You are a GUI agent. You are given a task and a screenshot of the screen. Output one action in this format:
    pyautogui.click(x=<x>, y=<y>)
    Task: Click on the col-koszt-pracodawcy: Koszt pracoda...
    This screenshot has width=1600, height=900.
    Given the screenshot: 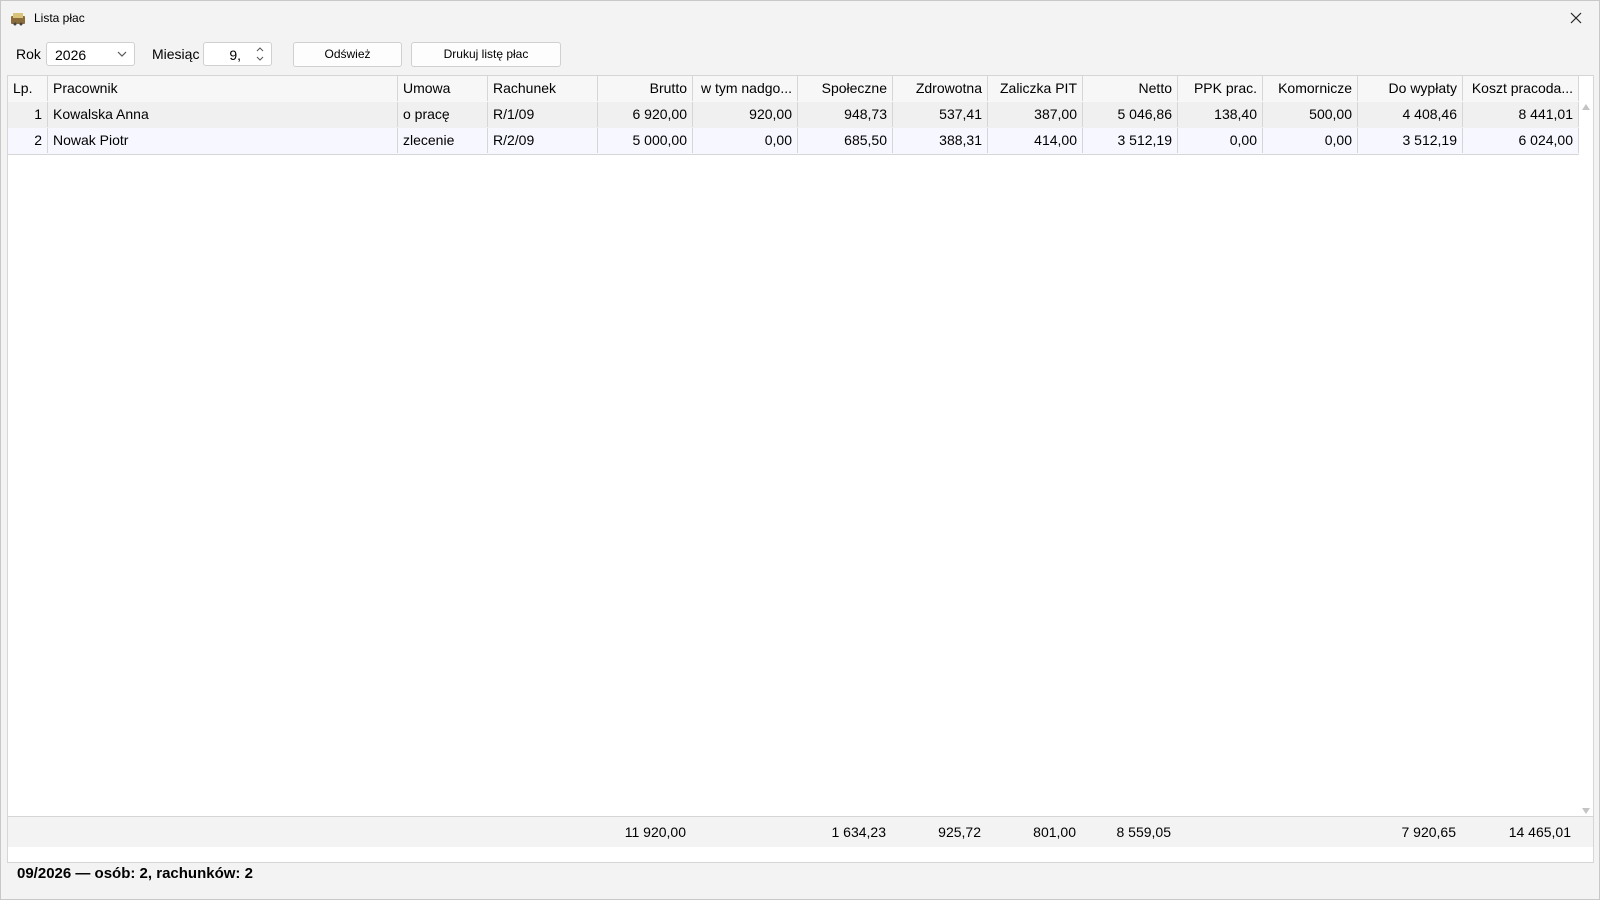 What is the action you would take?
    pyautogui.click(x=1521, y=88)
    